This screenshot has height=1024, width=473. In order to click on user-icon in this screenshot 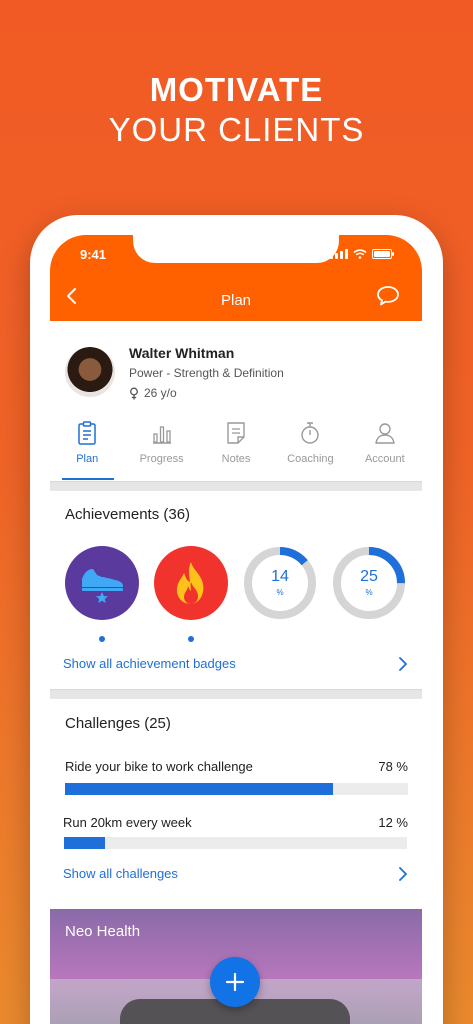, I will do `click(385, 433)`.